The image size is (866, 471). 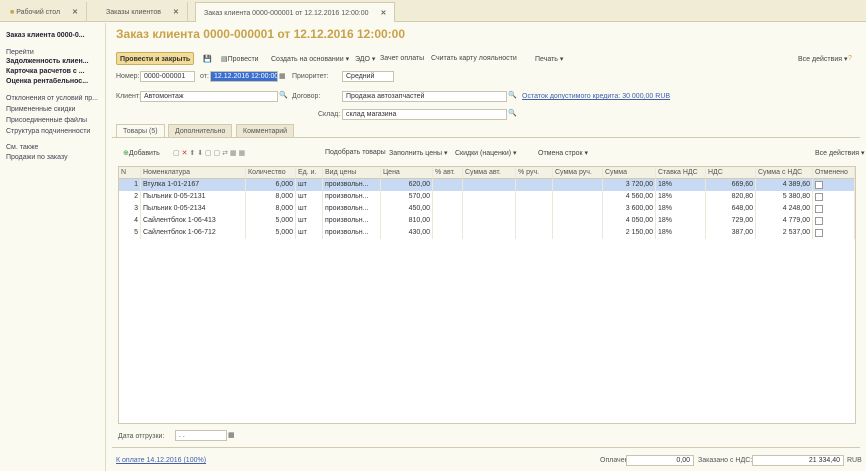 I want to click on cell-vat: 648,00, so click(x=731, y=209).